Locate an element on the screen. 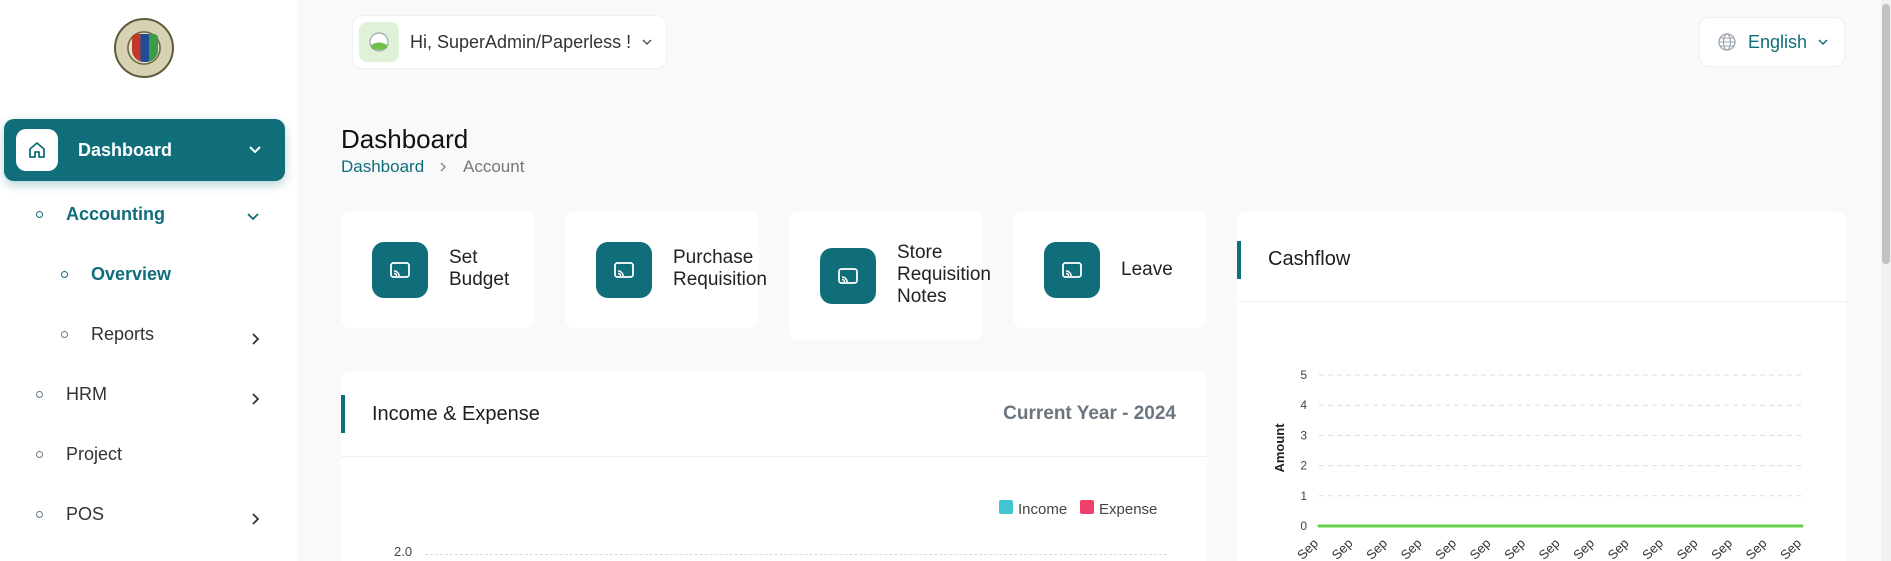  home-icon is located at coordinates (37, 150).